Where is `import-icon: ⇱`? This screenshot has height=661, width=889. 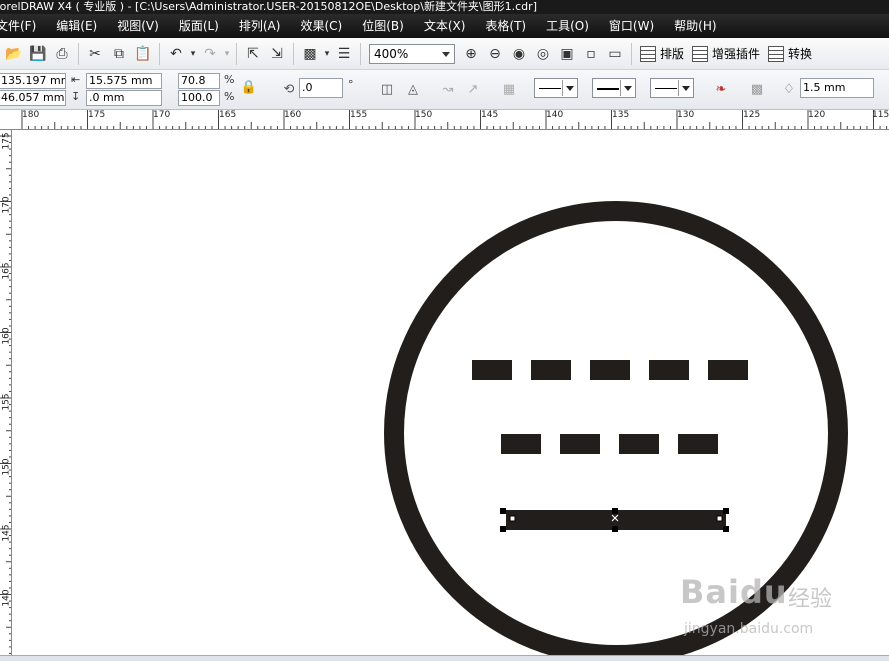 import-icon: ⇱ is located at coordinates (253, 54).